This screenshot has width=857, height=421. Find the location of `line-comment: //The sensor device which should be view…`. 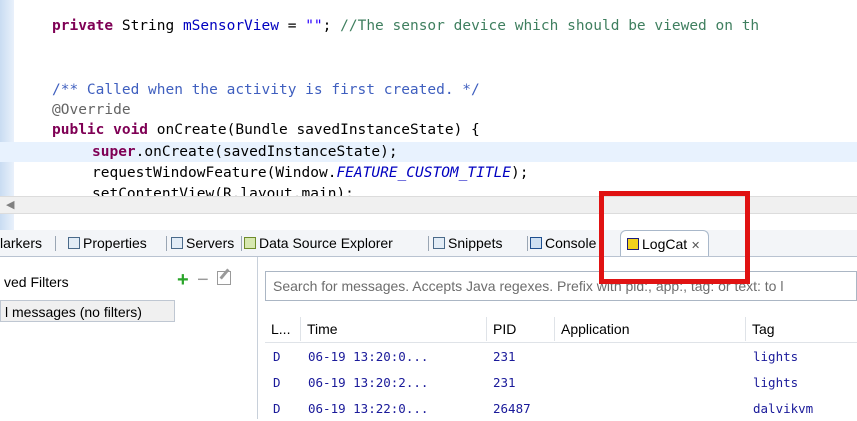

line-comment: //The sensor device which should be view… is located at coordinates (550, 26).